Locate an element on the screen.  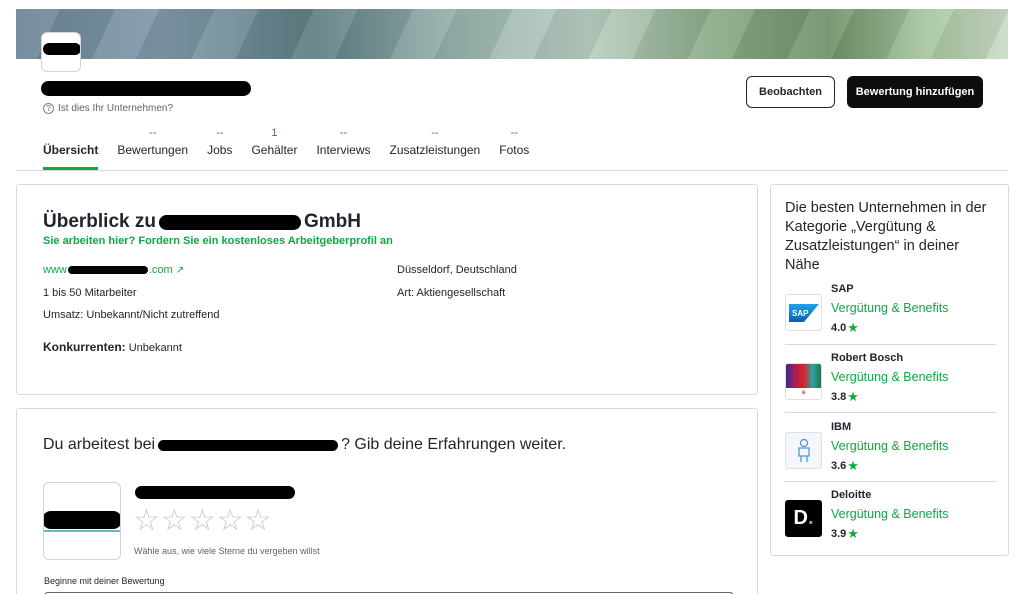
rating-value: 3.6 is located at coordinates (839, 466).